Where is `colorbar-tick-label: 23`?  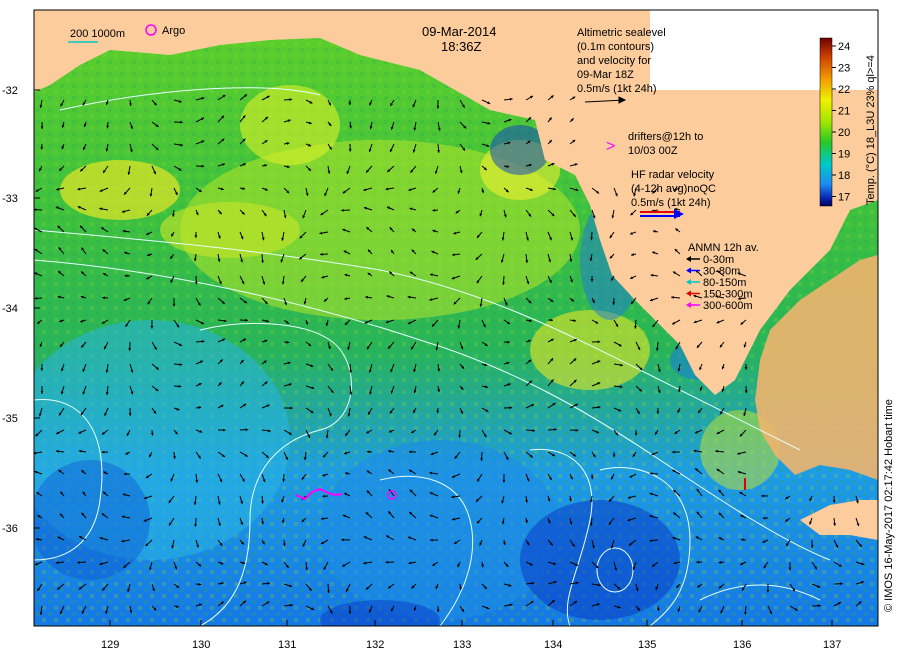 colorbar-tick-label: 23 is located at coordinates (844, 69).